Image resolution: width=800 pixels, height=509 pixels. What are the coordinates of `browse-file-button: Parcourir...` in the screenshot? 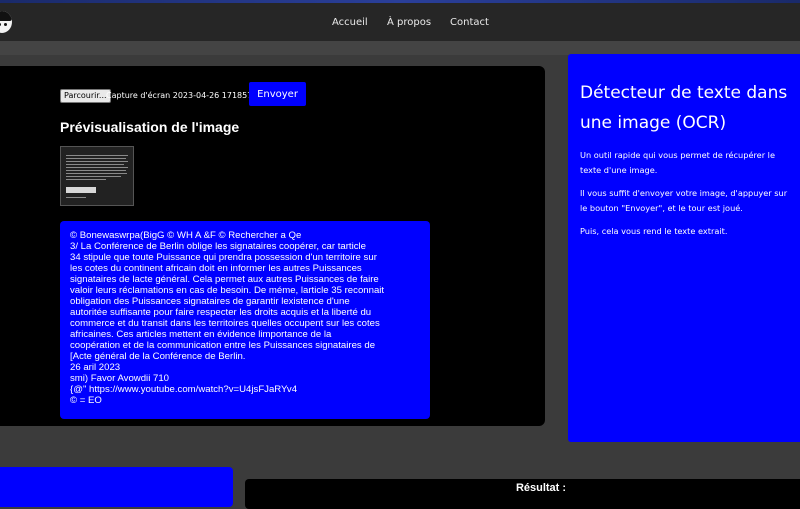 It's located at (85, 96).